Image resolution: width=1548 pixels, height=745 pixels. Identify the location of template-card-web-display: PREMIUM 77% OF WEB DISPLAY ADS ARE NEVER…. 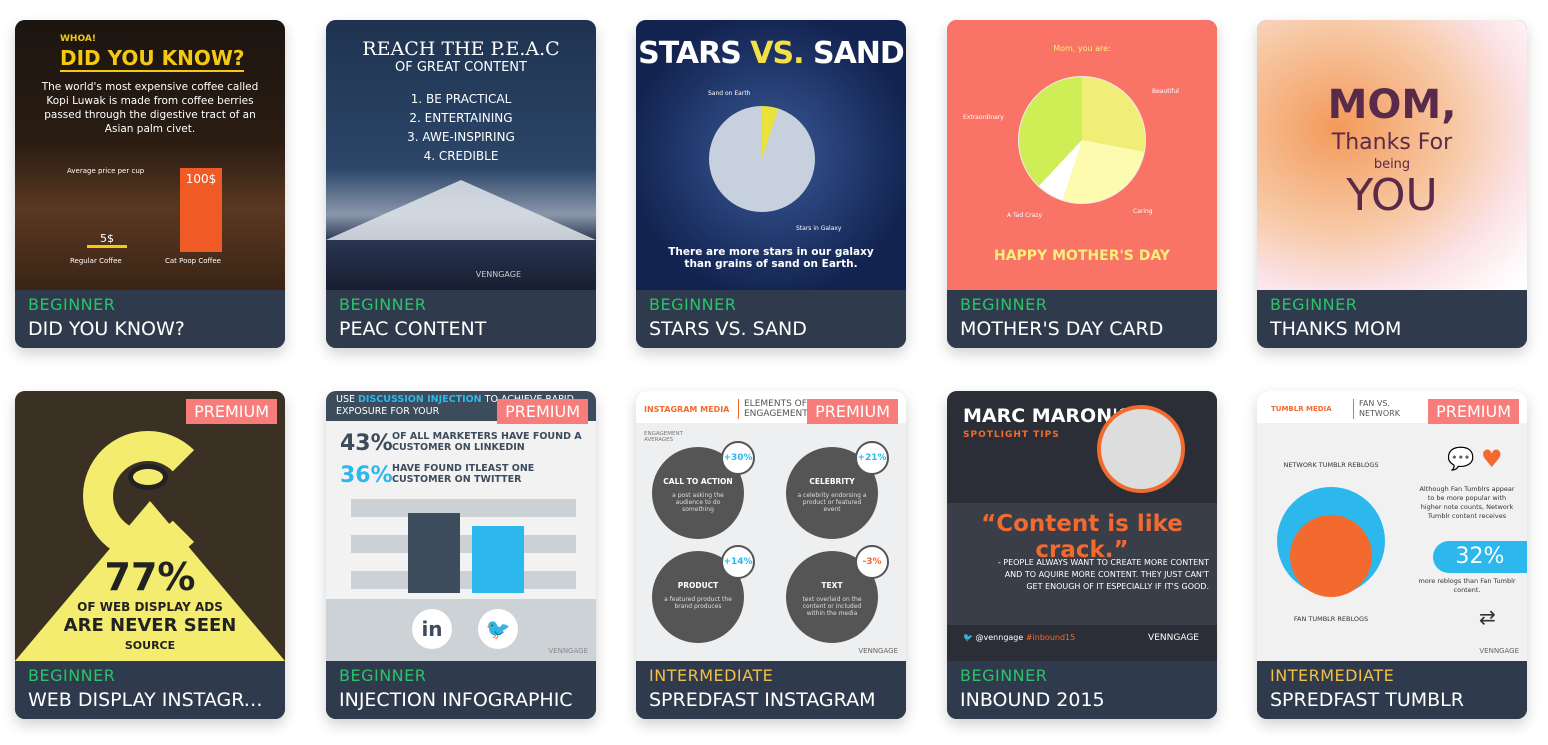
(150, 555).